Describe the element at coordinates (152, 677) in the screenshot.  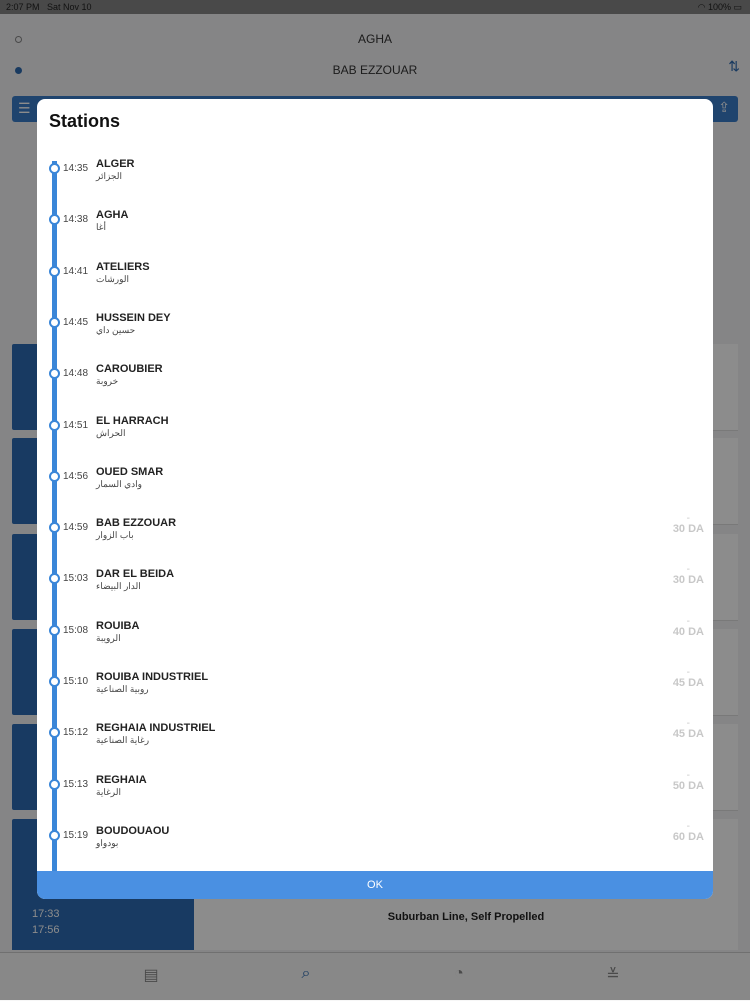
I see `station-name: ROUIBA INDUSTRIEL` at that location.